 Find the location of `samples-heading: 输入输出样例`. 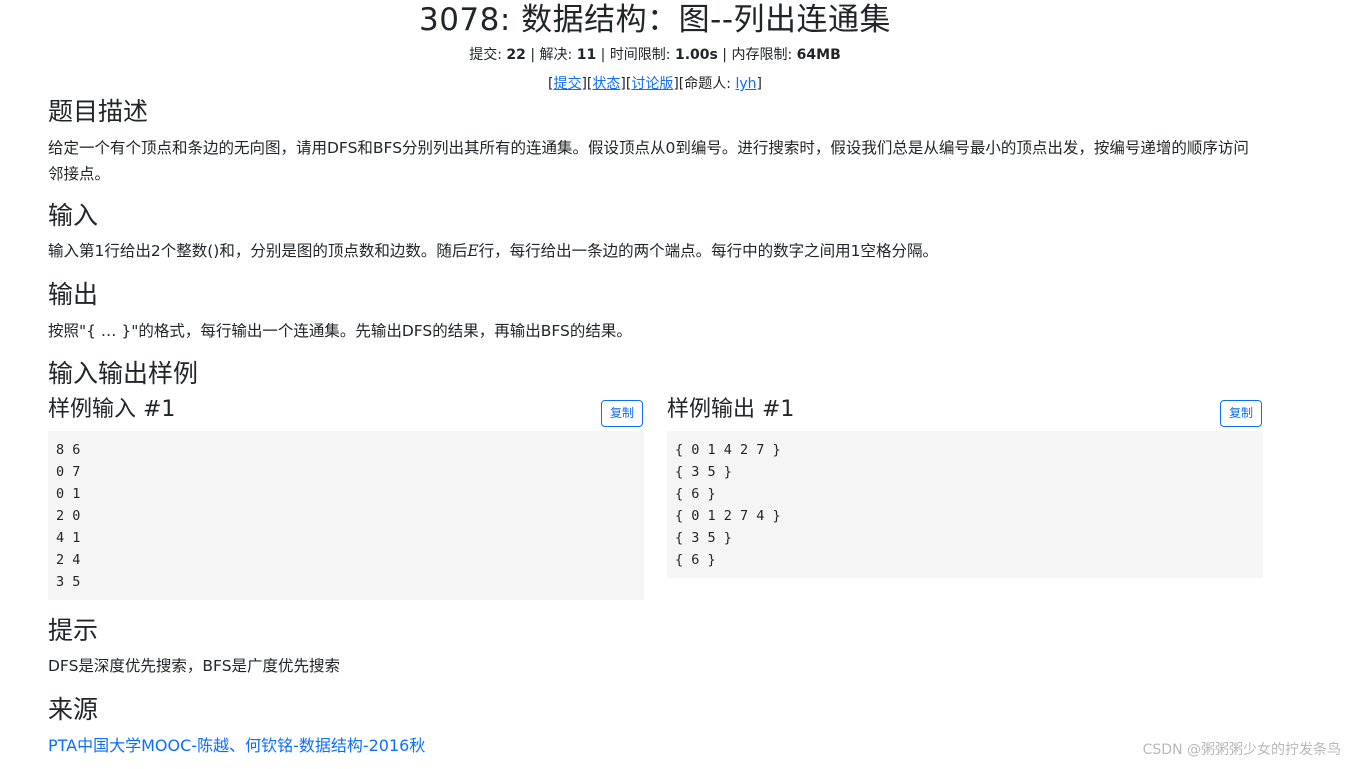

samples-heading: 输入输出样例 is located at coordinates (123, 373).